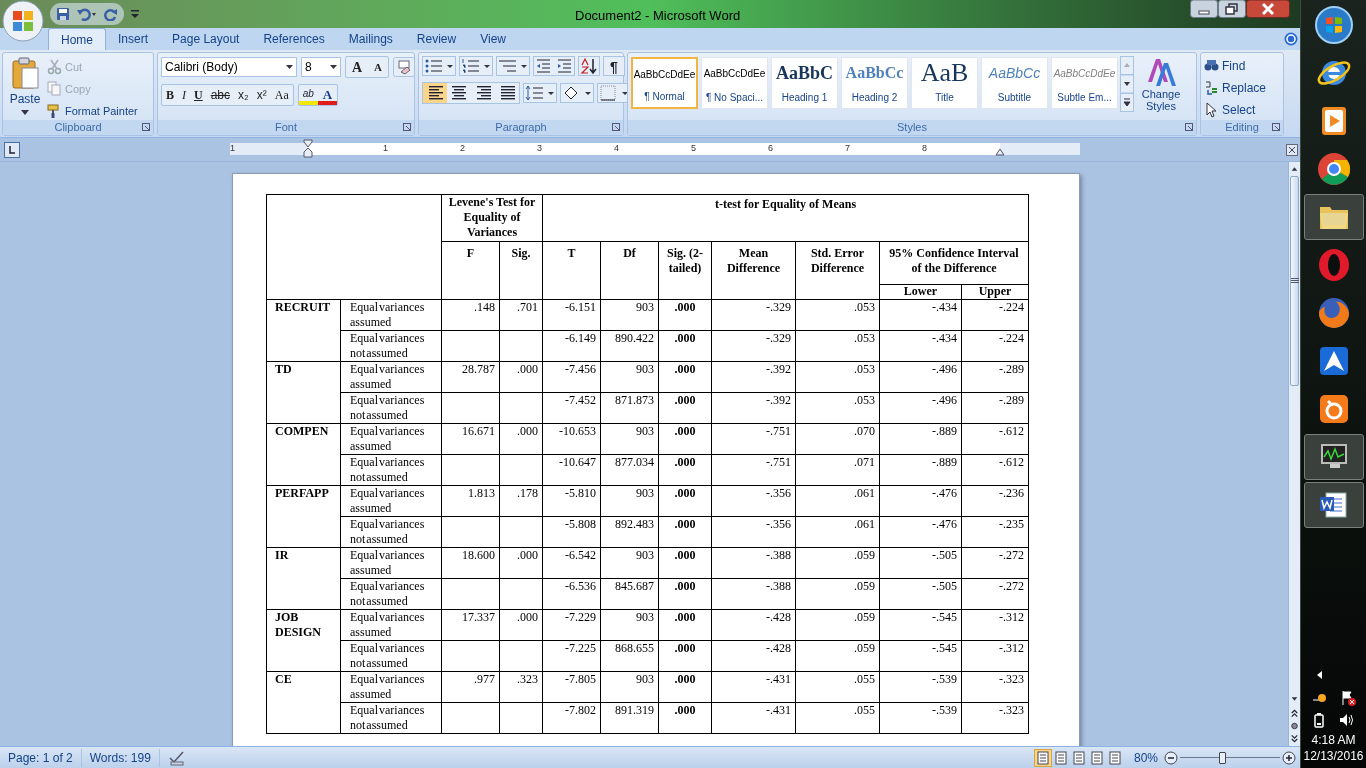 This screenshot has width=1366, height=768. I want to click on table-cell: -5.810, so click(571, 501).